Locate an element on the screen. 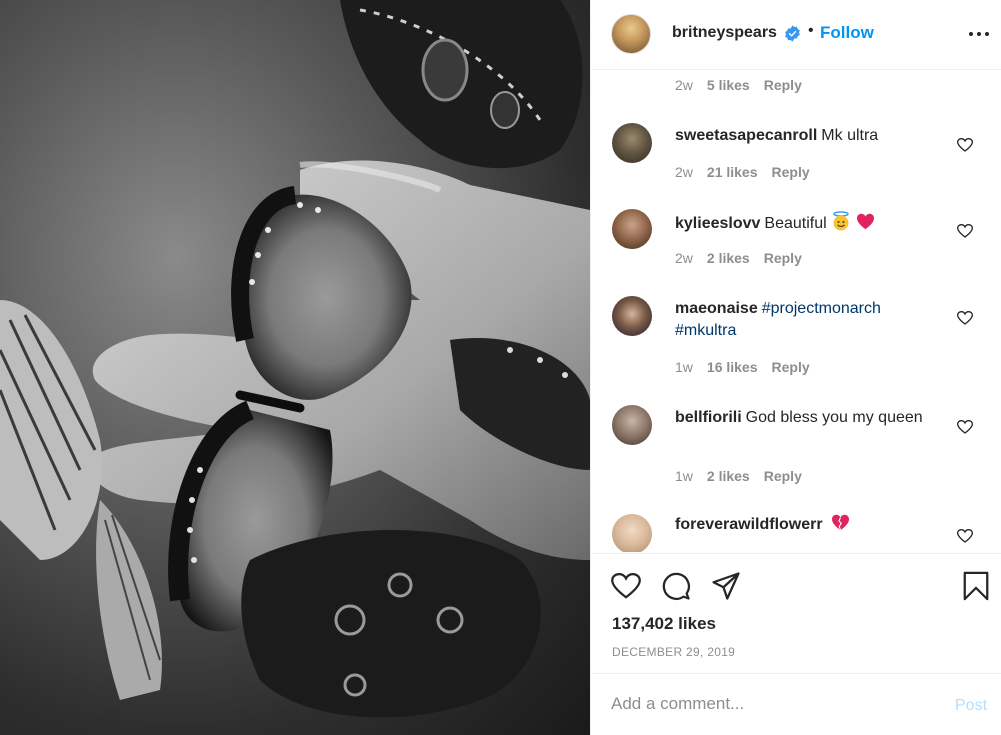  comment-content: Beautiful is located at coordinates (795, 223).